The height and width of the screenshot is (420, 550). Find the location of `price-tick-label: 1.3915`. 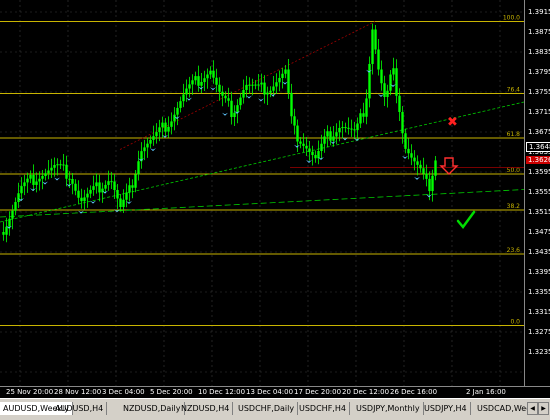

price-tick-label: 1.3915 is located at coordinates (539, 12).